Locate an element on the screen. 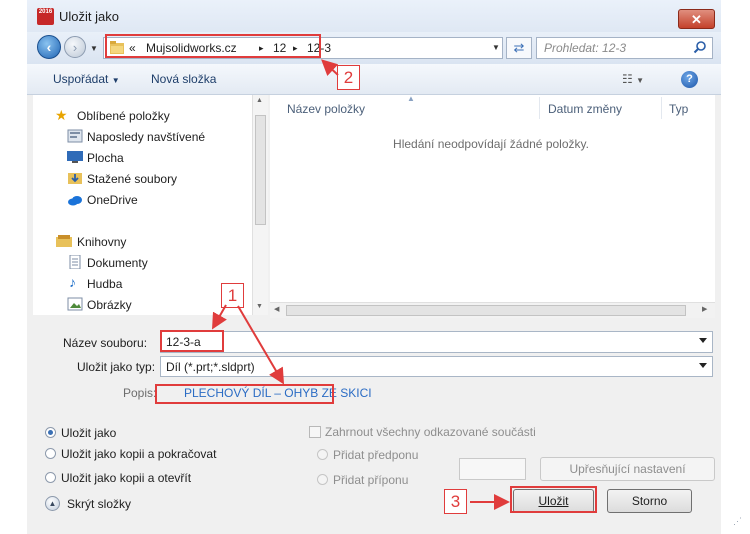  annotation-callout-3: 3 is located at coordinates (455, 501).